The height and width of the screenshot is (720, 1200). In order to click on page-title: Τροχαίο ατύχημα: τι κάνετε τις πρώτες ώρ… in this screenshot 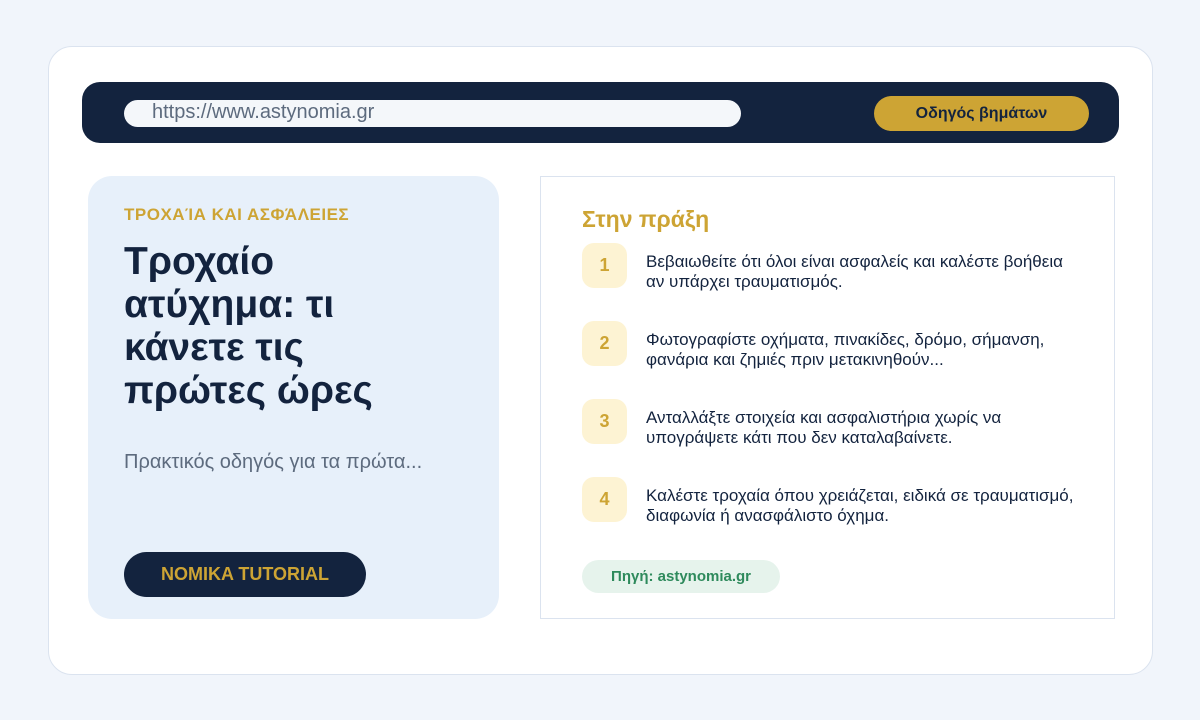, I will do `click(248, 326)`.